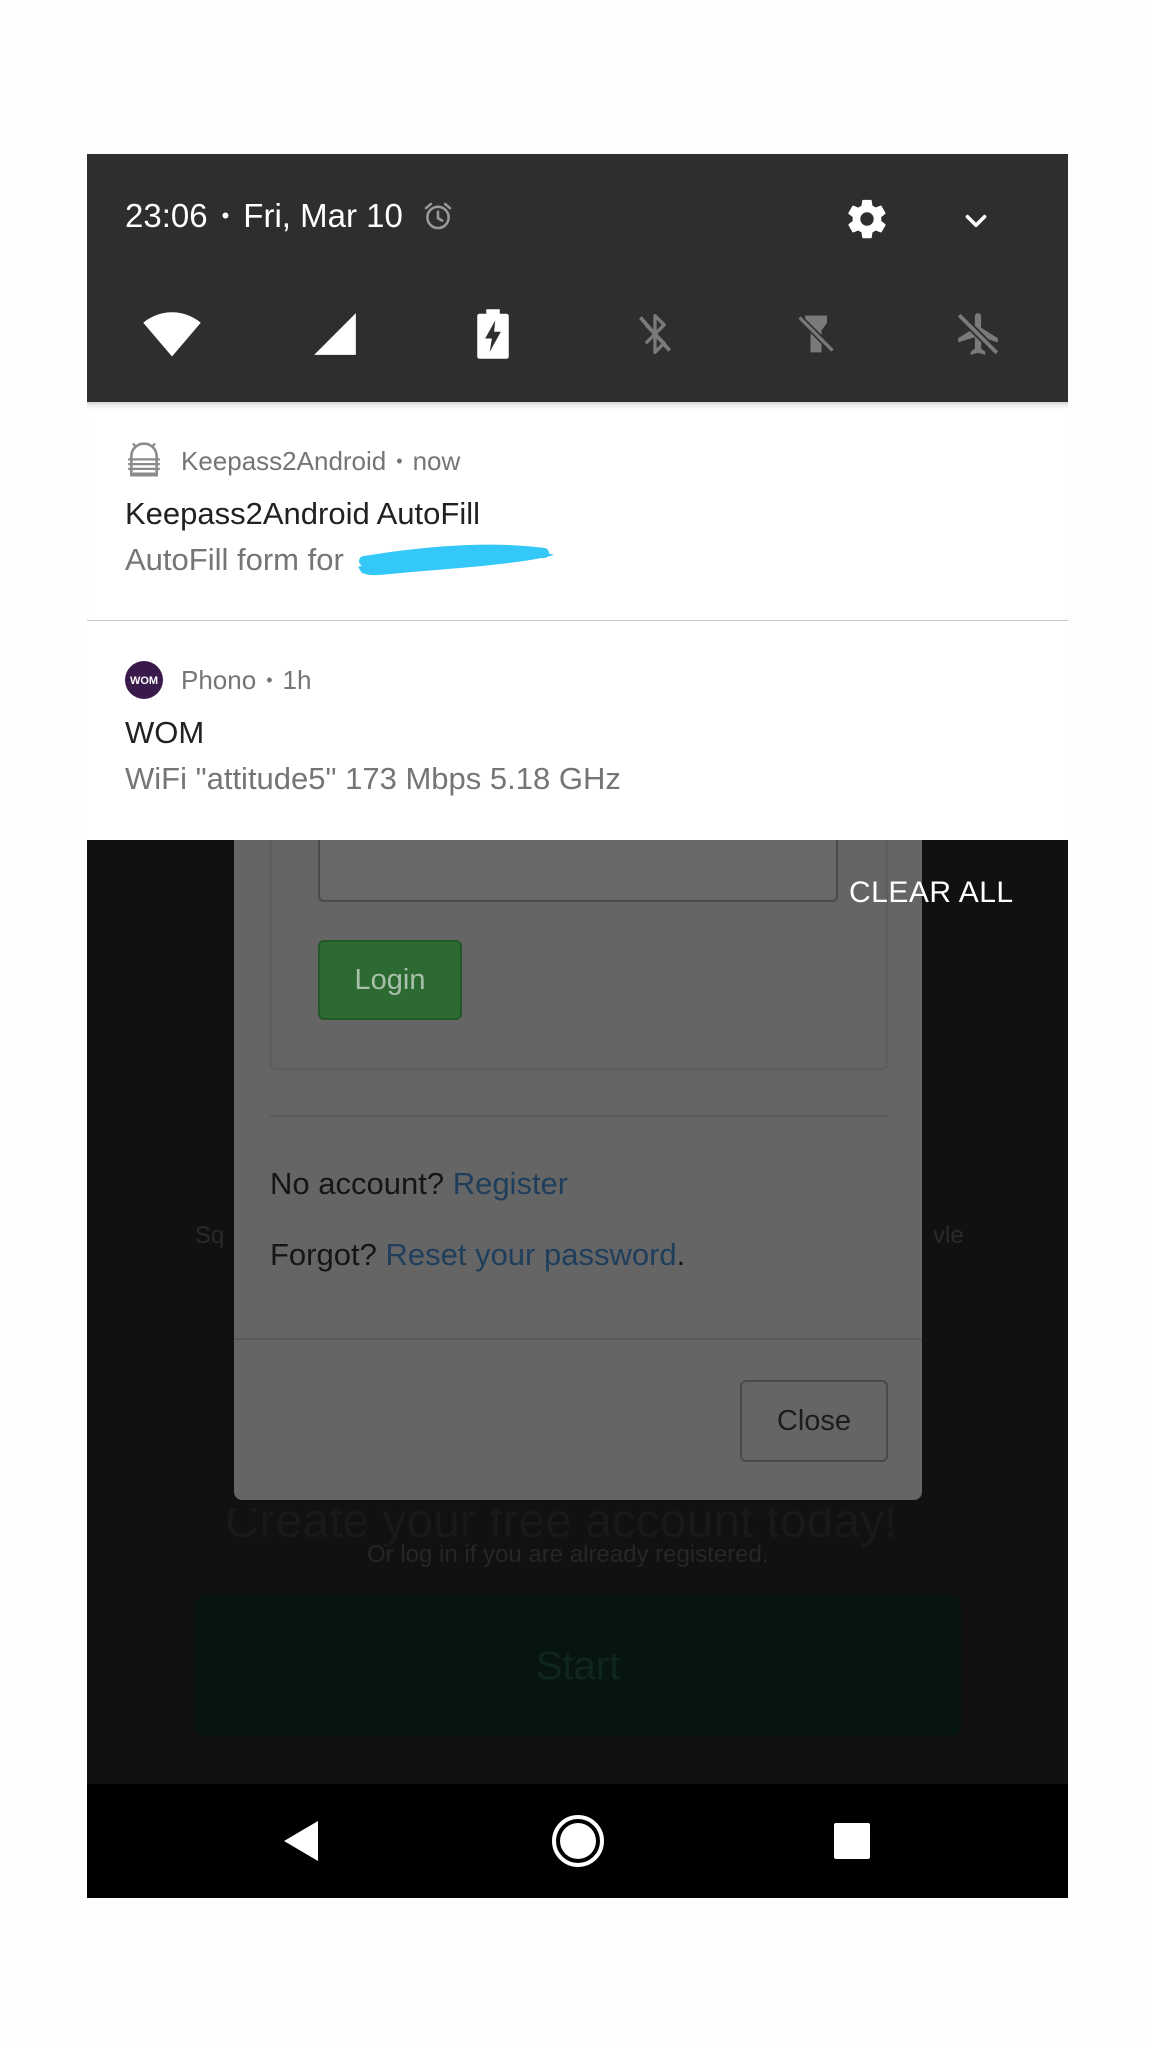 This screenshot has width=1152, height=2048. I want to click on background-text-fragment-left: Sq, so click(210, 1235).